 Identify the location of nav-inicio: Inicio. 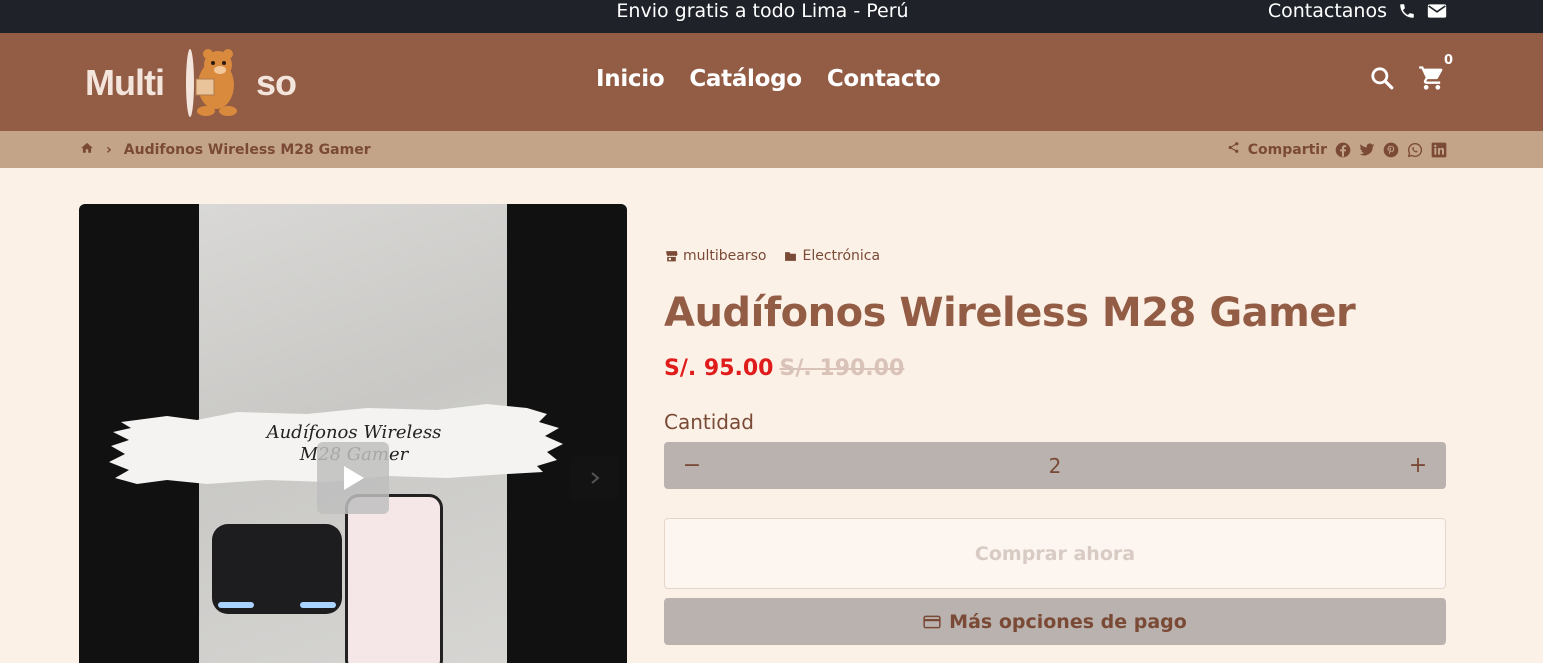
(630, 79).